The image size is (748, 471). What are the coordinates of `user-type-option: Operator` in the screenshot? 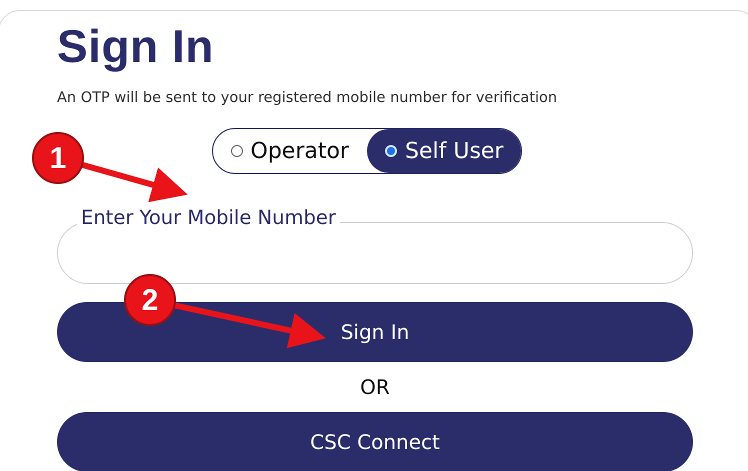 It's located at (289, 151).